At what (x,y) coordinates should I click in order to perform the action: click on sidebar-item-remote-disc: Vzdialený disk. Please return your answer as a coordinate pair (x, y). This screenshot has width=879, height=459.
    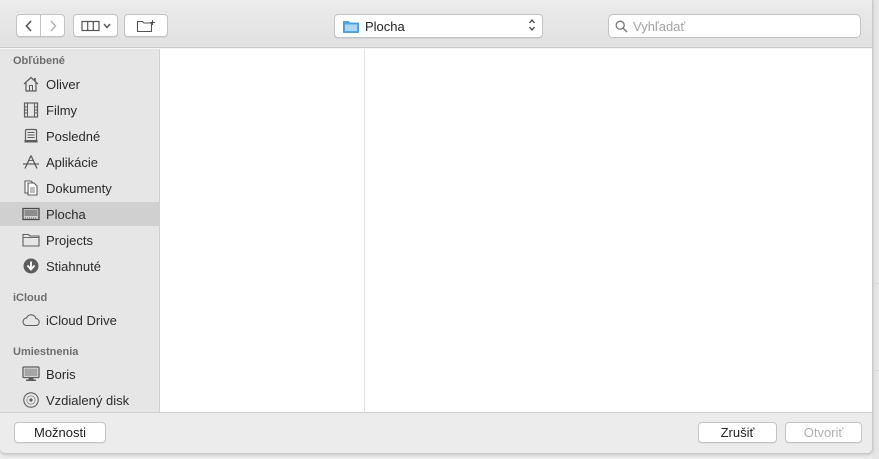
    Looking at the image, I should click on (79, 400).